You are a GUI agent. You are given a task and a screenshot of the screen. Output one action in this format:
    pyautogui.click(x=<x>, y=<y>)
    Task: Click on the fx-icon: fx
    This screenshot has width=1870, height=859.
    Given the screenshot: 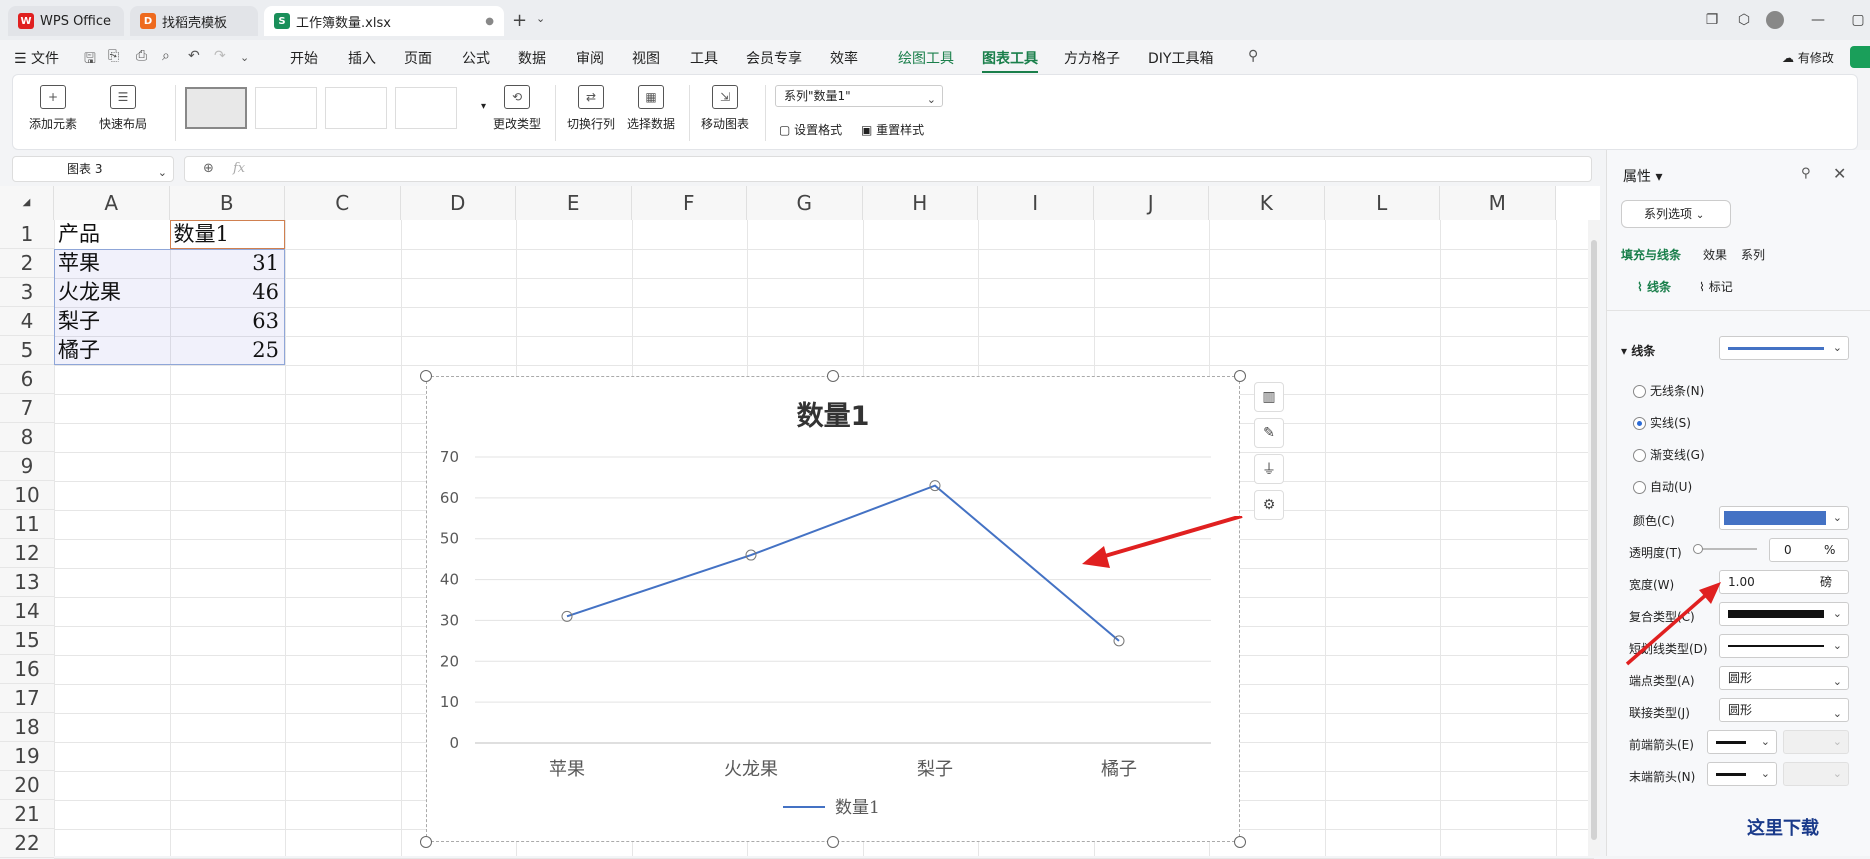 What is the action you would take?
    pyautogui.click(x=239, y=168)
    